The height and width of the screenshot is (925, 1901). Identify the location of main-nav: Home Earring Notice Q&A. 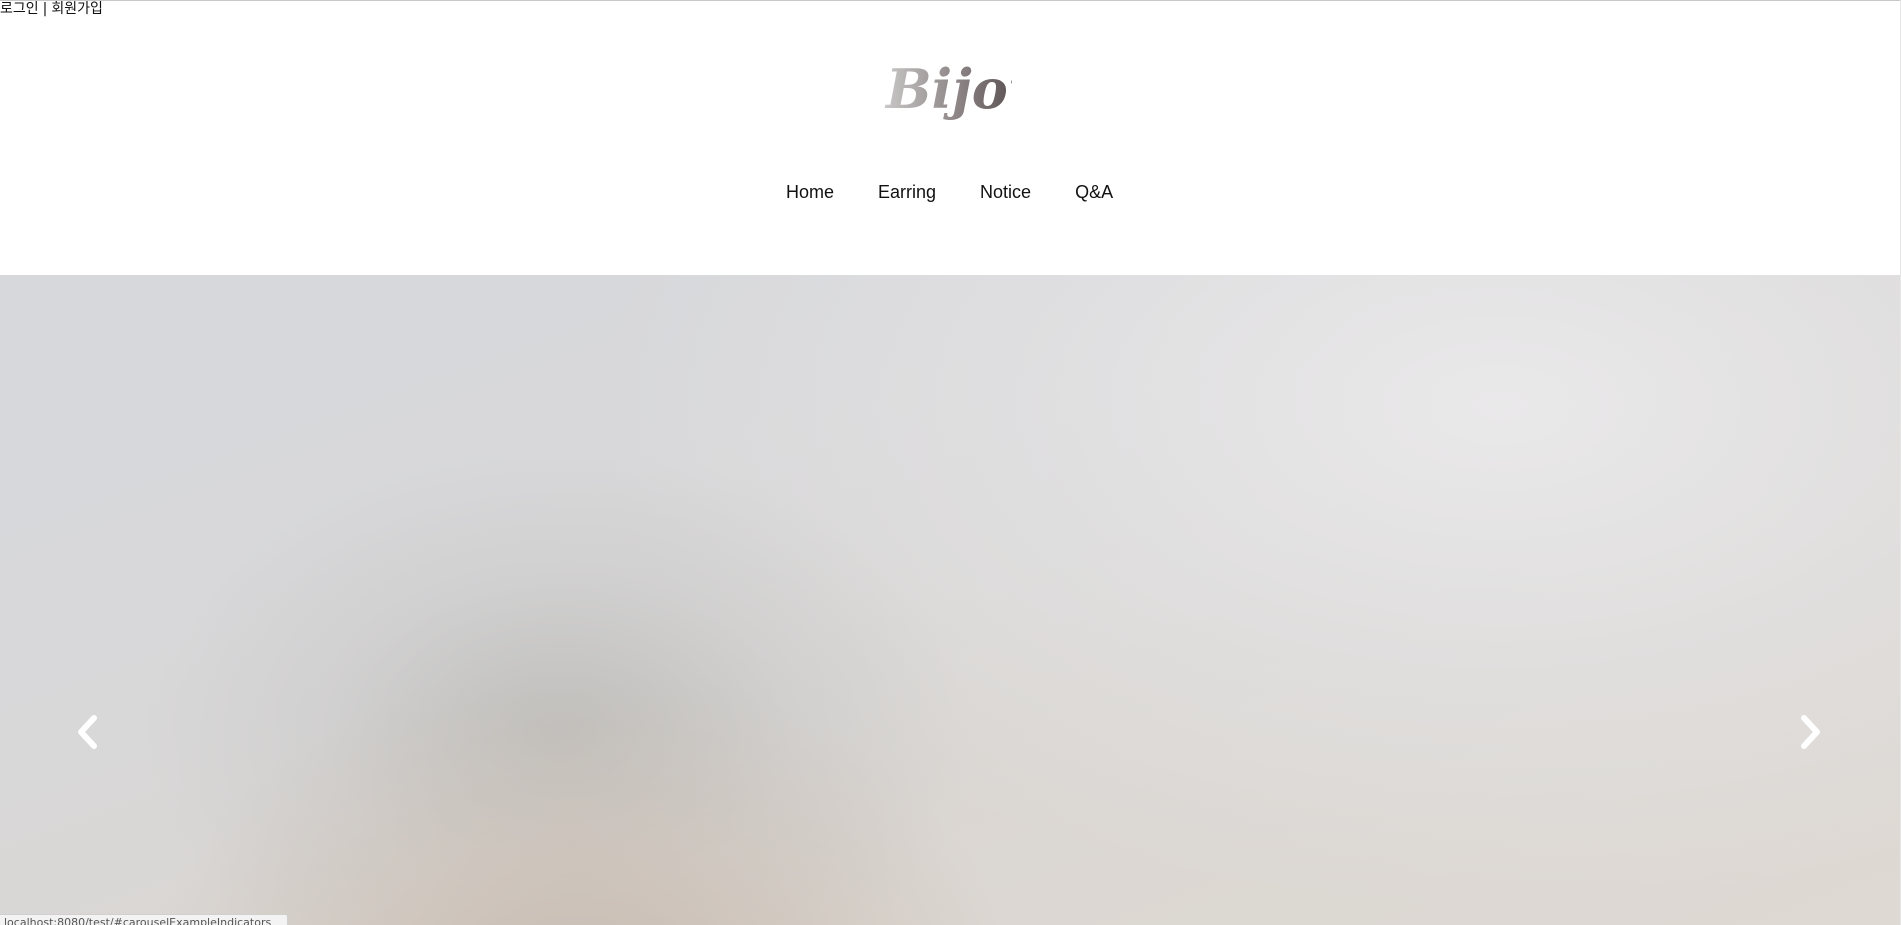
(949, 192).